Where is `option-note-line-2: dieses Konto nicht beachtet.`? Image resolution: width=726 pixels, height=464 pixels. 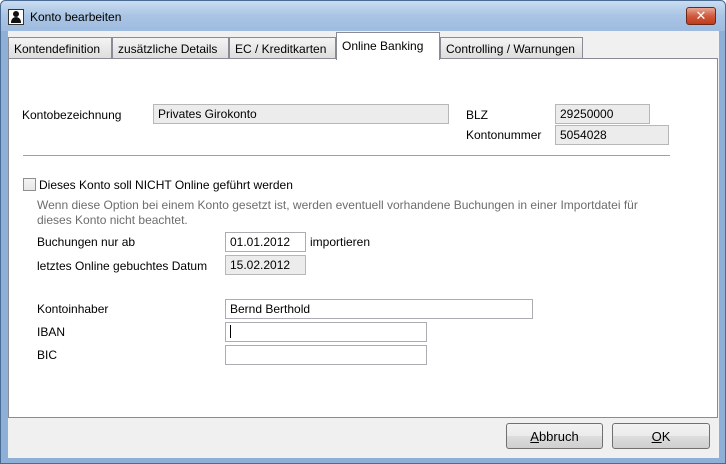
option-note-line-2: dieses Konto nicht beachtet. is located at coordinates (112, 220).